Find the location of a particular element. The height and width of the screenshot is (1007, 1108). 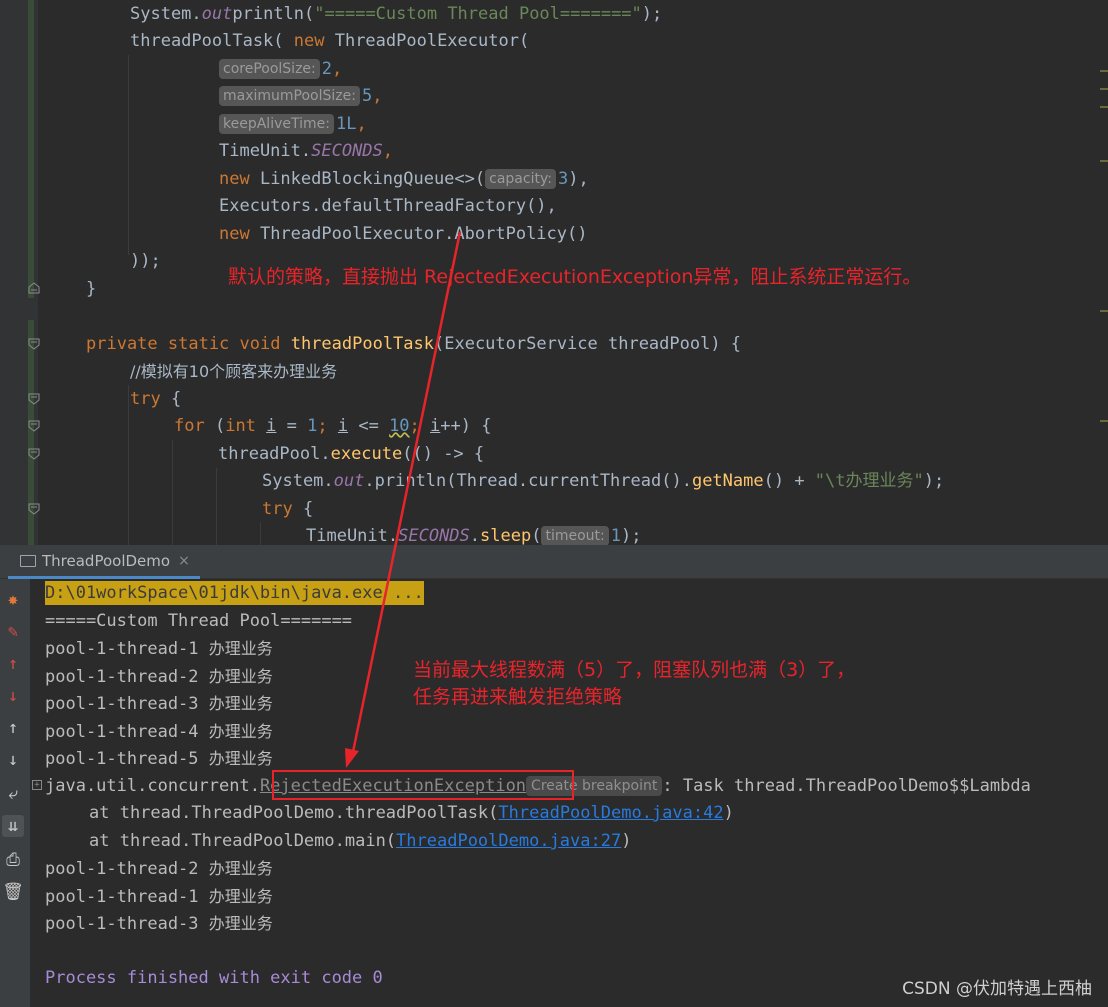

code-line: TimeUnit.SECONDS.sleep(timeout: 1); is located at coordinates (473, 534).